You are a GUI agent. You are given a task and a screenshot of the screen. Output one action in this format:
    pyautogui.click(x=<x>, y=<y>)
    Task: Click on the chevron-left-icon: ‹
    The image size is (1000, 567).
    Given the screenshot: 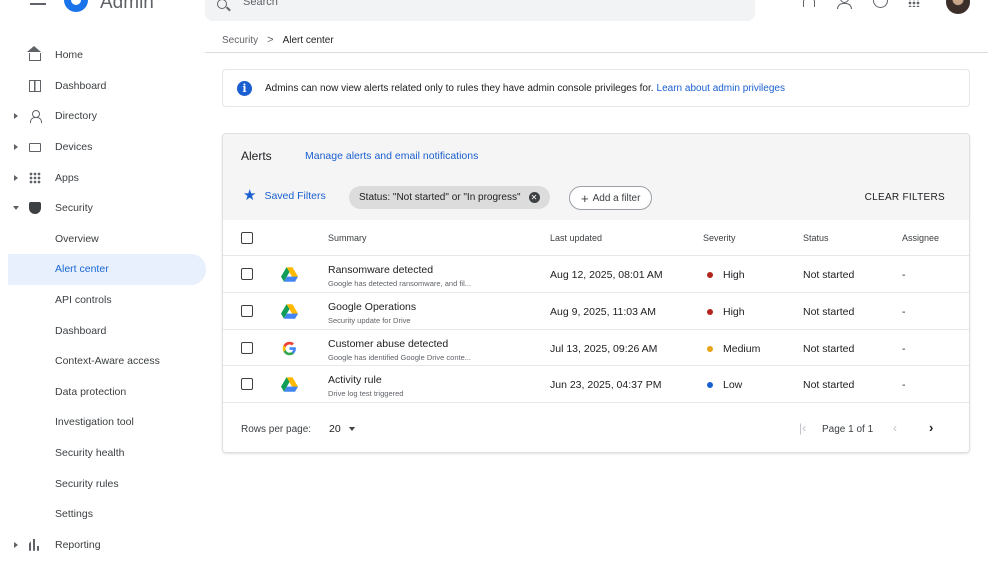 What is the action you would take?
    pyautogui.click(x=895, y=428)
    